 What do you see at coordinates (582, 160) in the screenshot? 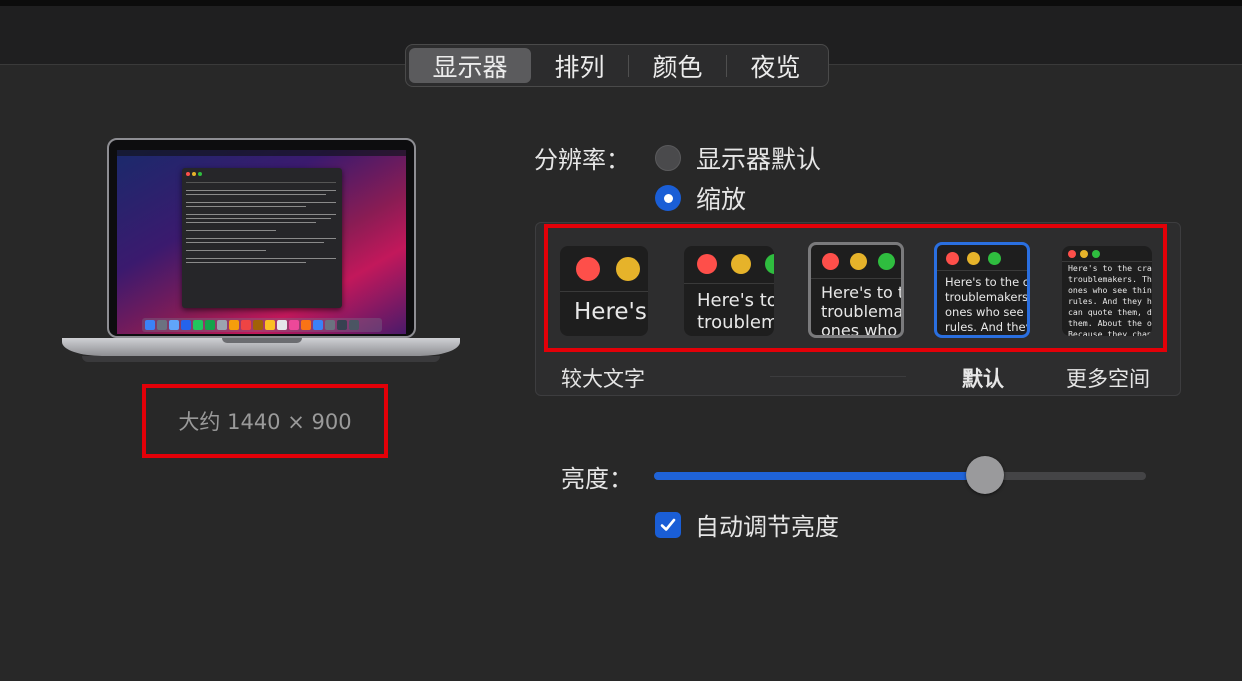
I see `resolution-label: 分辨率：` at bounding box center [582, 160].